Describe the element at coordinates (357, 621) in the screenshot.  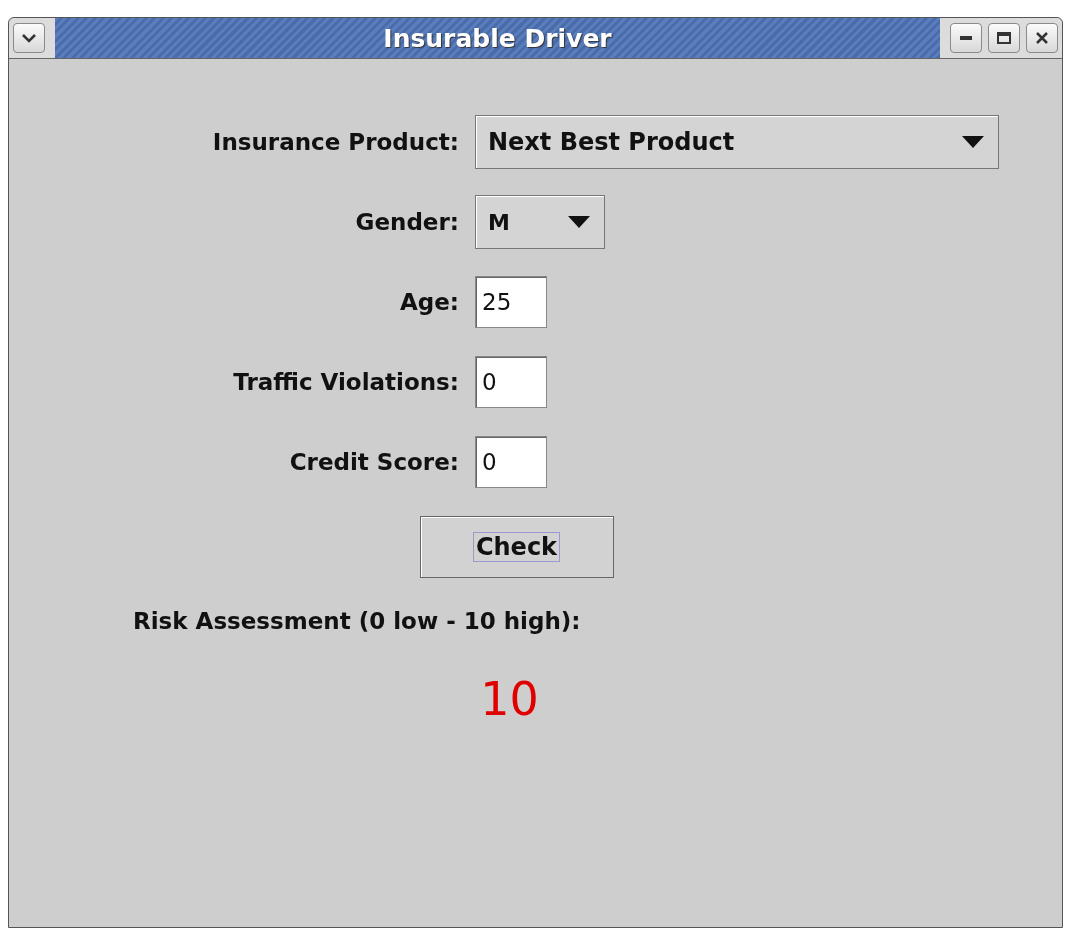
I see `result-label: Risk Assessment (0 low - 10 high):` at that location.